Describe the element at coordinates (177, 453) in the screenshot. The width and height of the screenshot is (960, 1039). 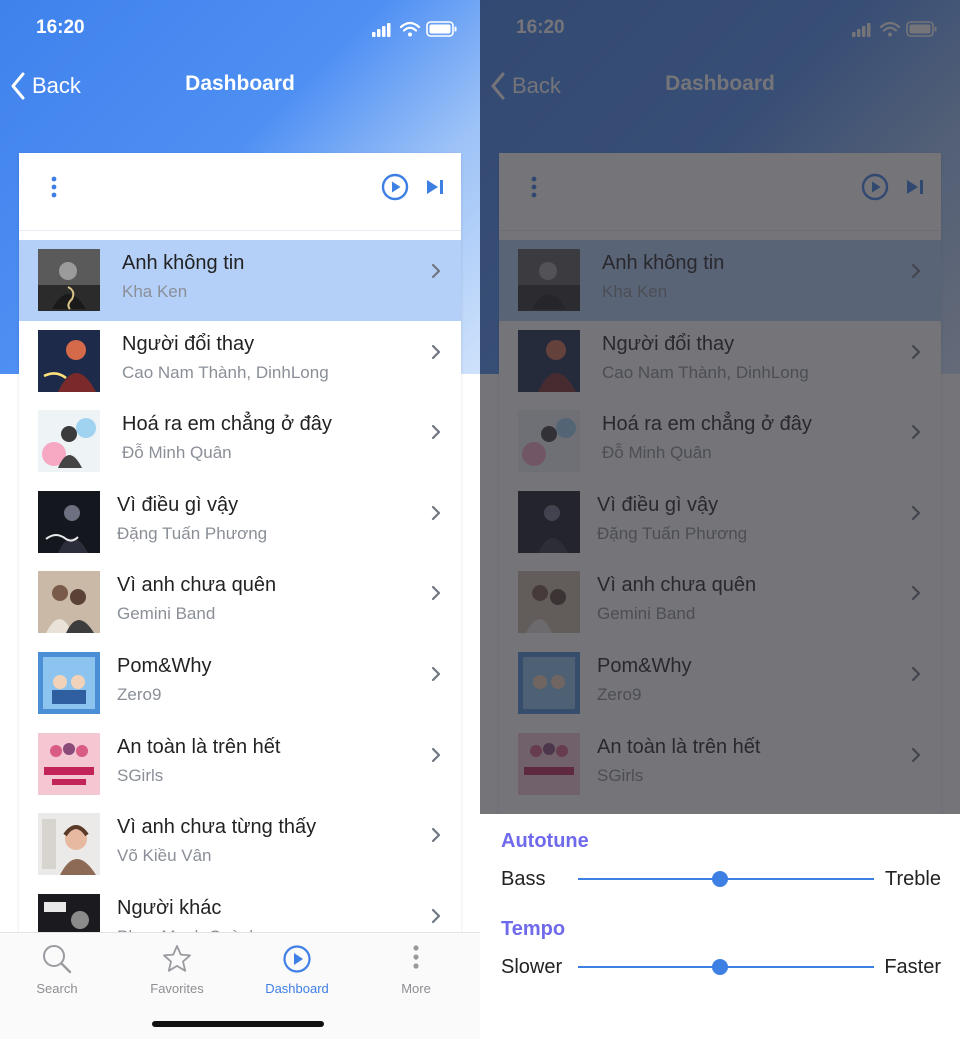
I see `song-artist: Đỗ Minh Quân` at that location.